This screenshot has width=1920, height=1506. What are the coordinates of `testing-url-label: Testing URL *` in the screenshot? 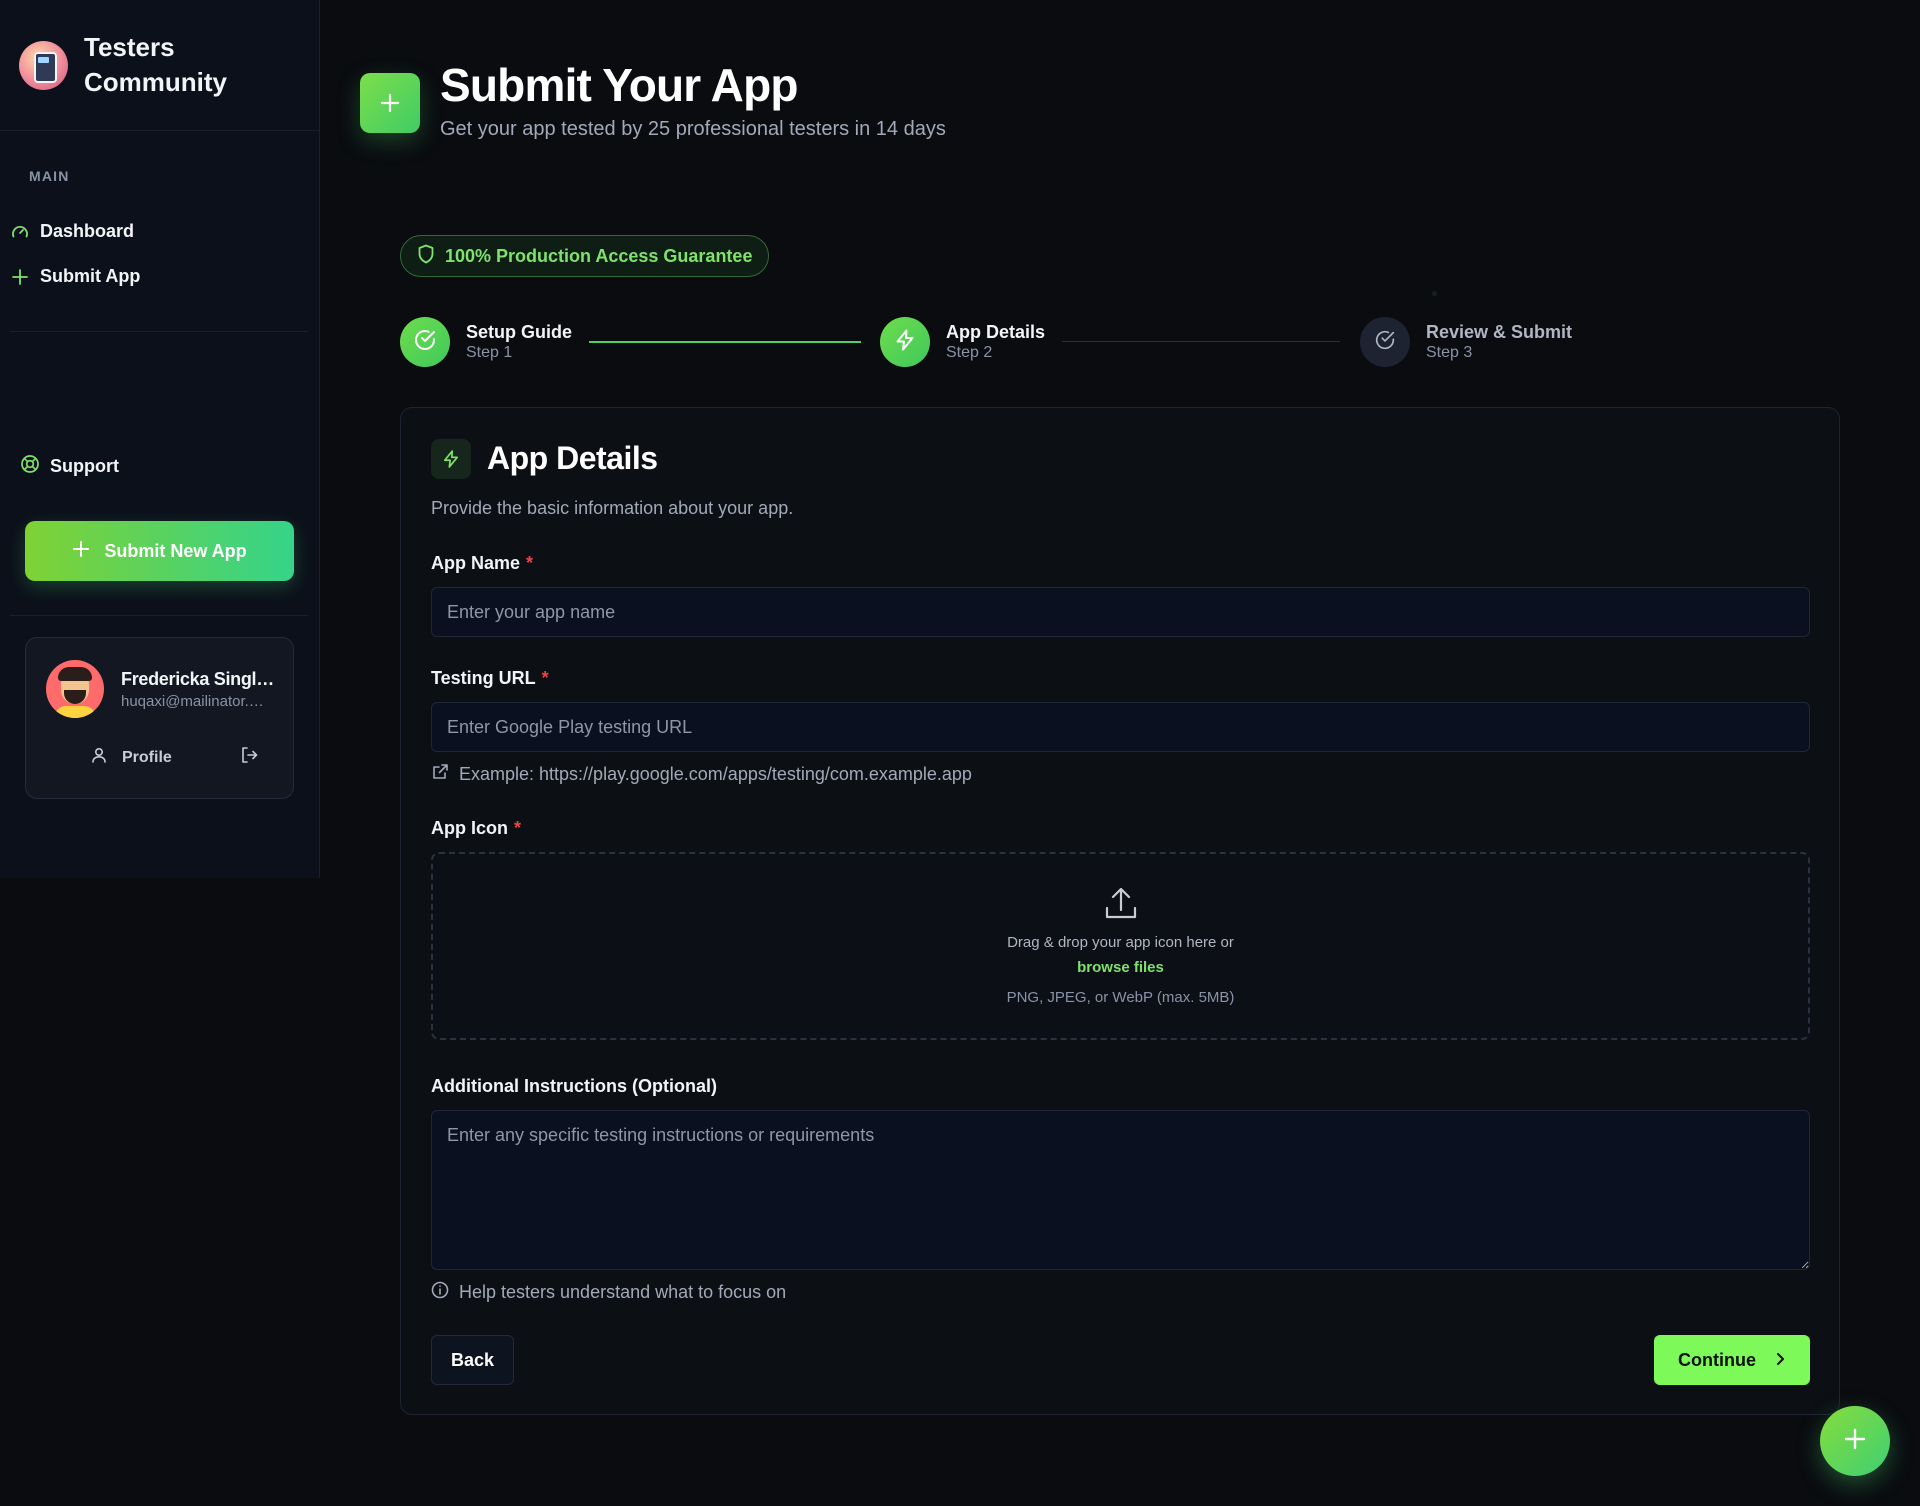 It's located at (490, 678).